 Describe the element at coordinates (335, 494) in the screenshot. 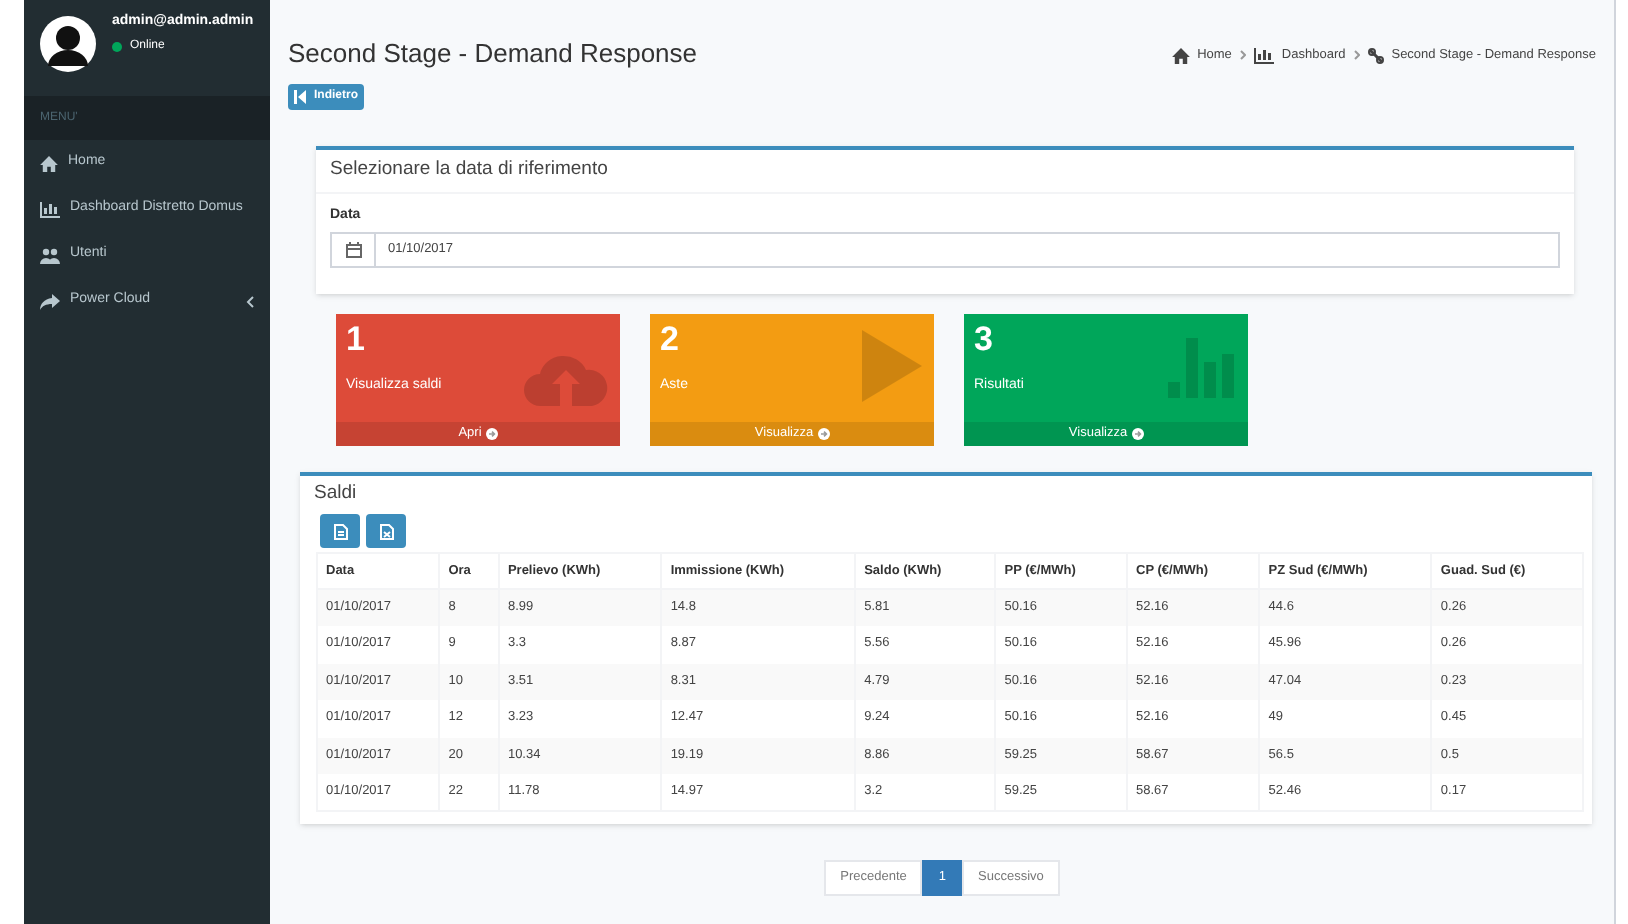

I see `panel-title: Saldi` at that location.